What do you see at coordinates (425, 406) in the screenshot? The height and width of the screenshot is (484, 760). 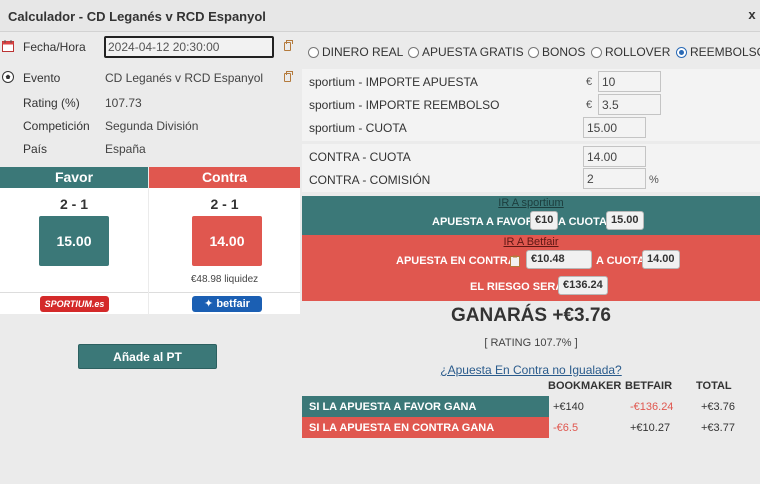 I see `row-label: SI LA APUESTA A FAVOR GANA` at bounding box center [425, 406].